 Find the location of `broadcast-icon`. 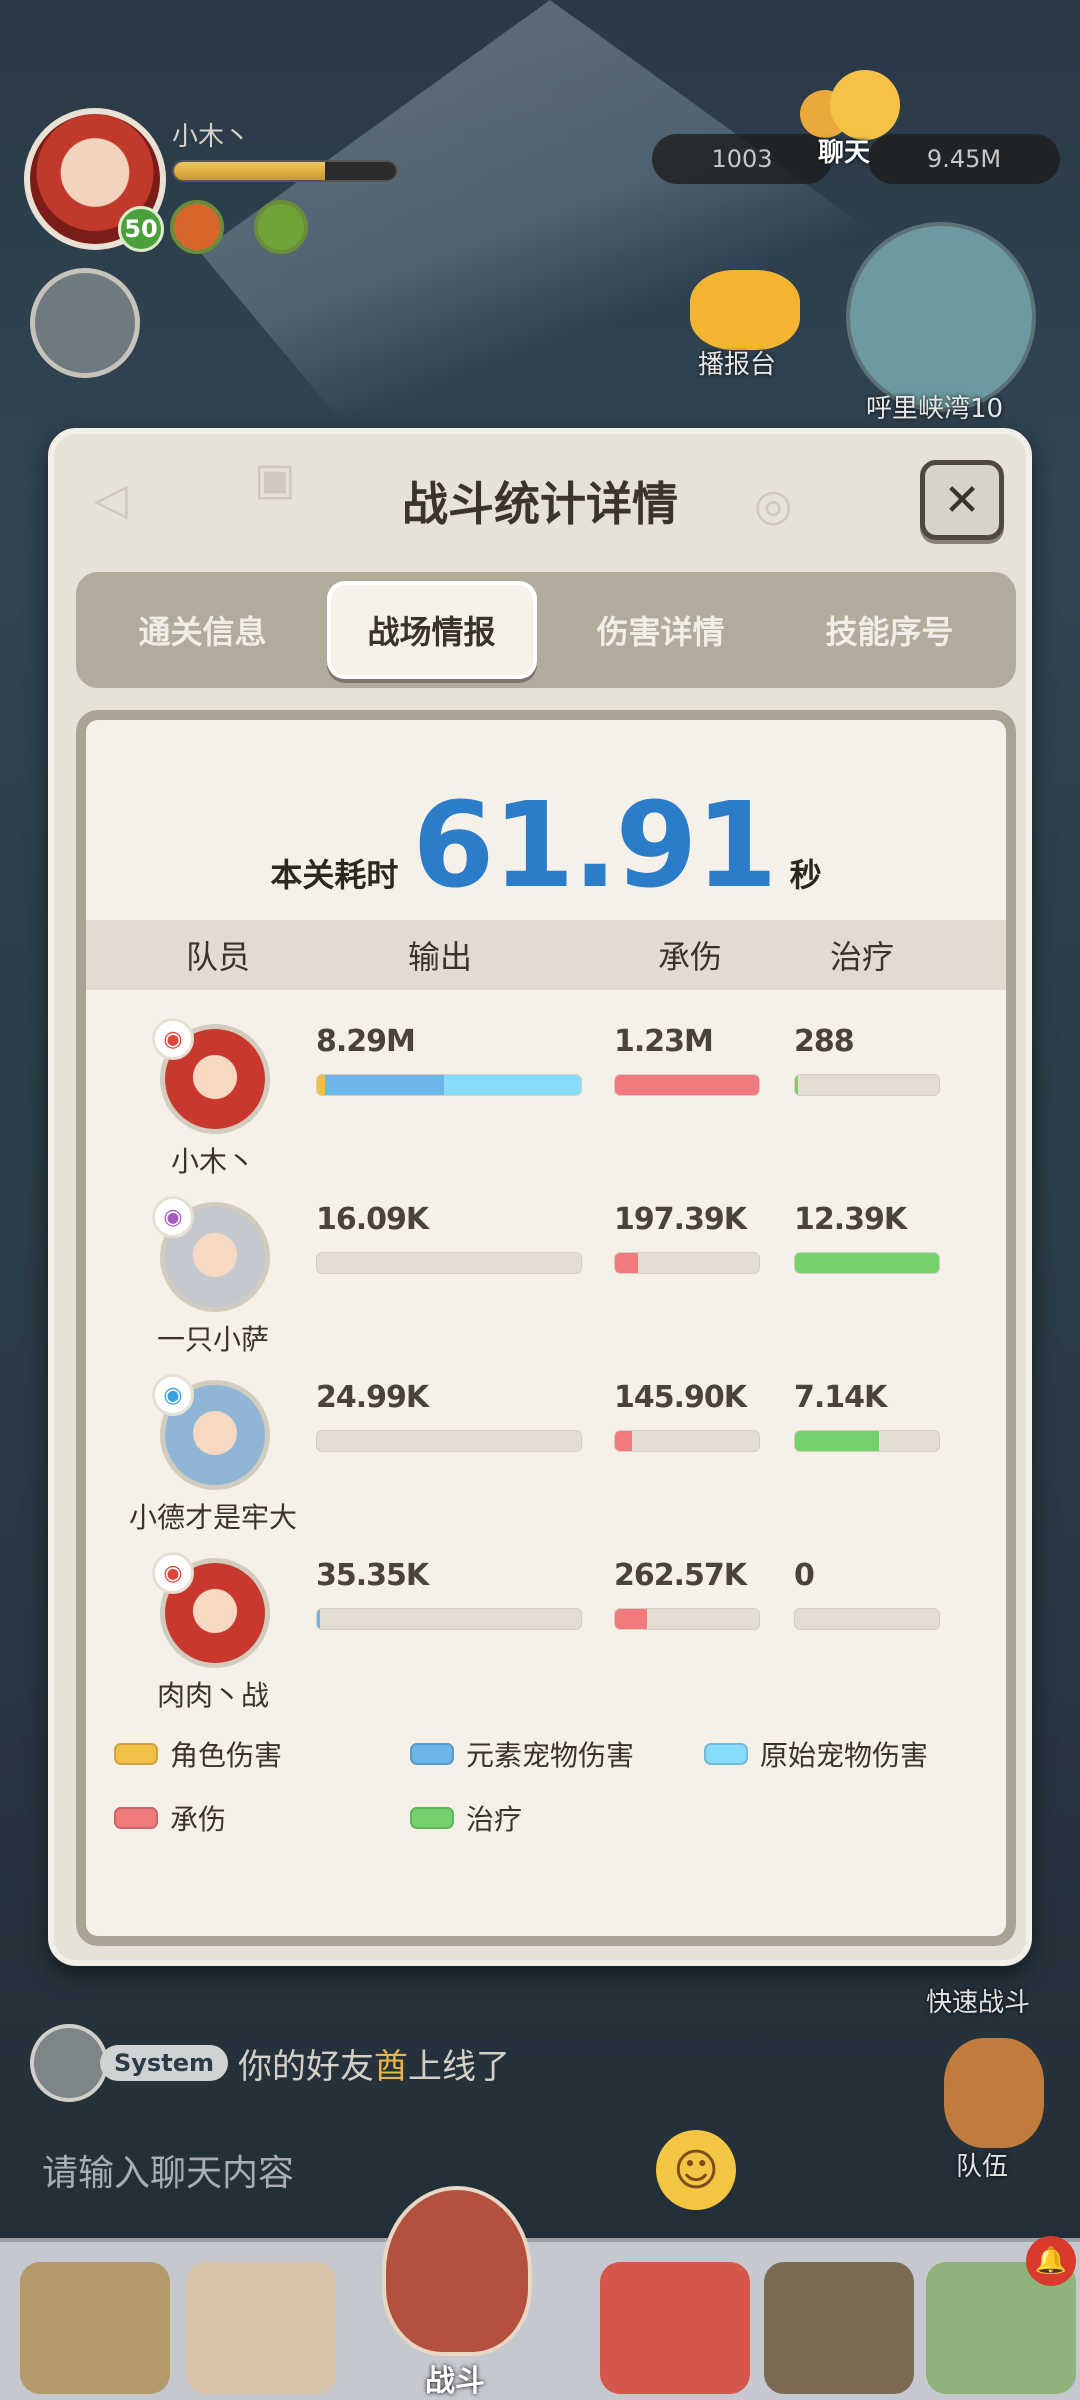

broadcast-icon is located at coordinates (745, 310).